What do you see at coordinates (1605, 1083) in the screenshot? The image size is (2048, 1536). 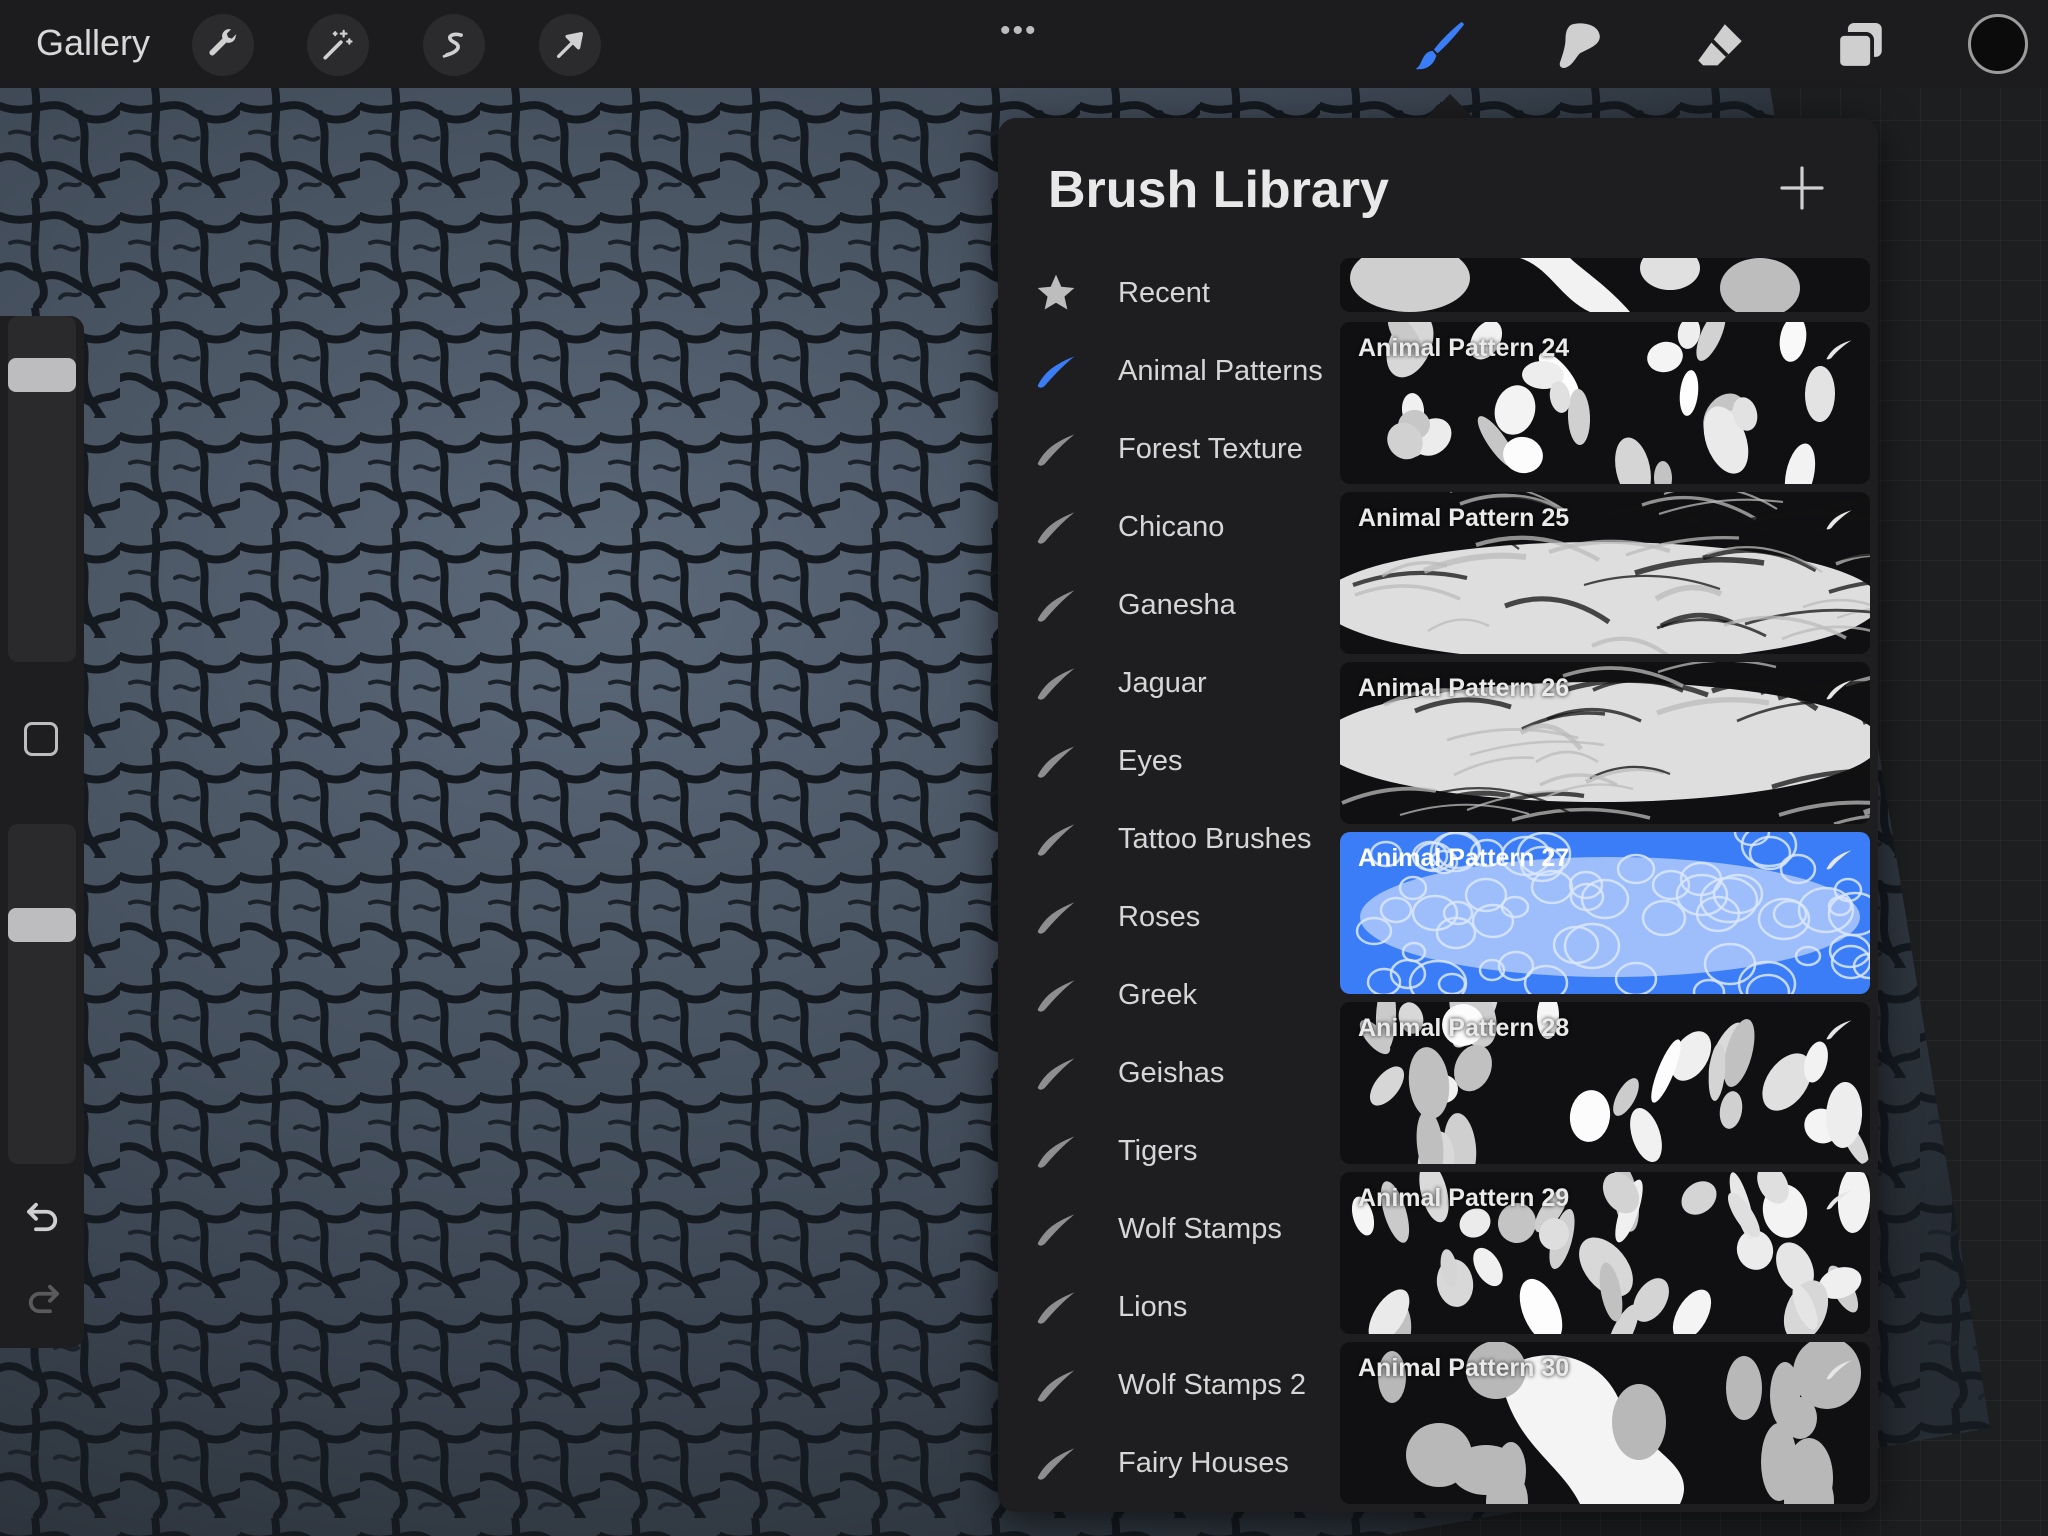 I see `brush-card-animal-pattern-28: Animal Pattern 28` at bounding box center [1605, 1083].